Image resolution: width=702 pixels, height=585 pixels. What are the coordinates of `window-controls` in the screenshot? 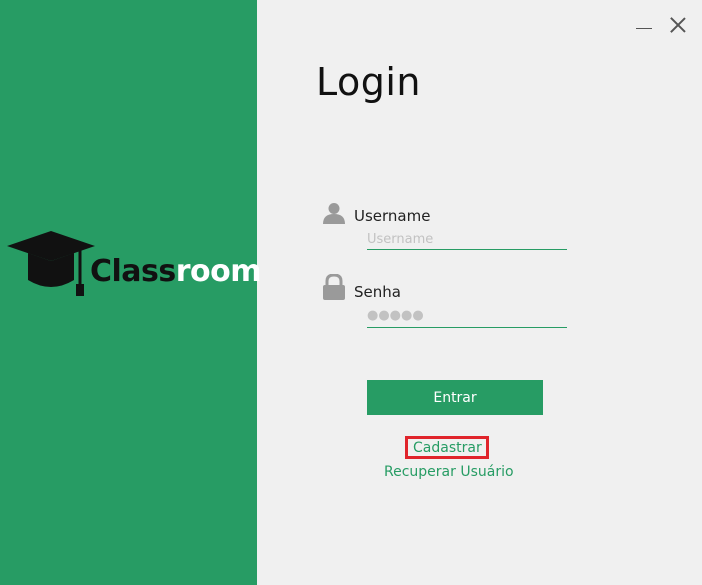 It's located at (661, 24).